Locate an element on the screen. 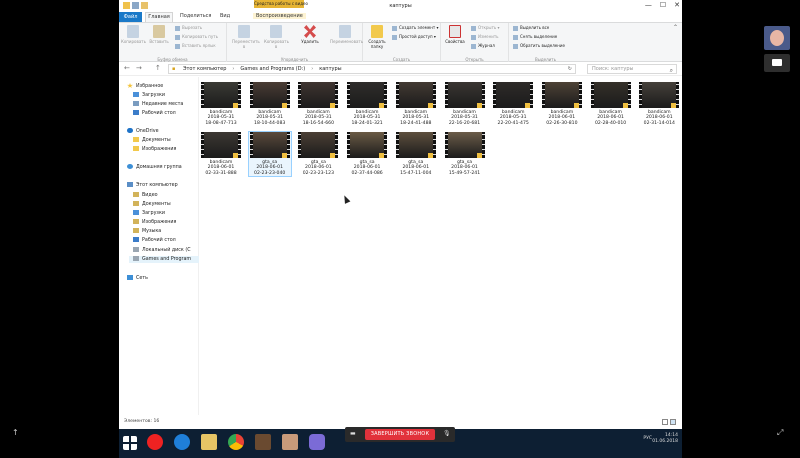 The width and height of the screenshot is (800, 458). new-item-button: Создать элемент ▾ is located at coordinates (415, 28).